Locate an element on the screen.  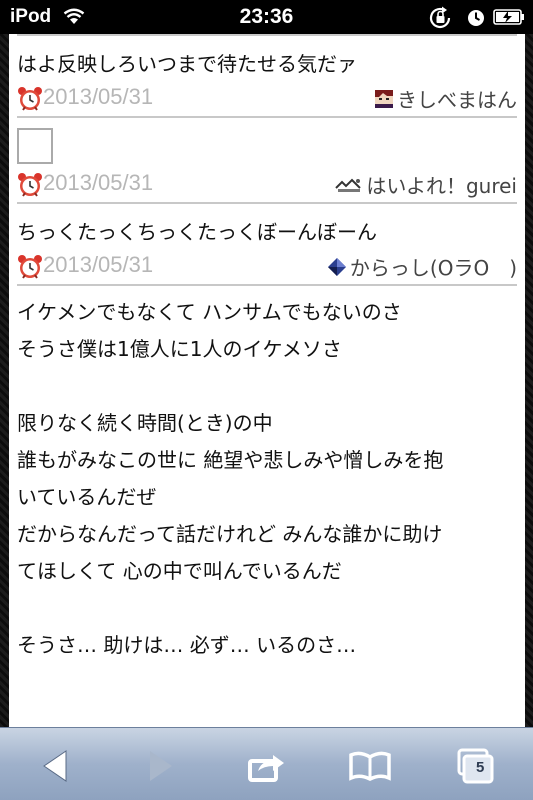
list-item: ちっくたっくちっくたっくぼーんぼーん 2013/05/31 からっし(ΟラΟ ) is located at coordinates (267, 245).